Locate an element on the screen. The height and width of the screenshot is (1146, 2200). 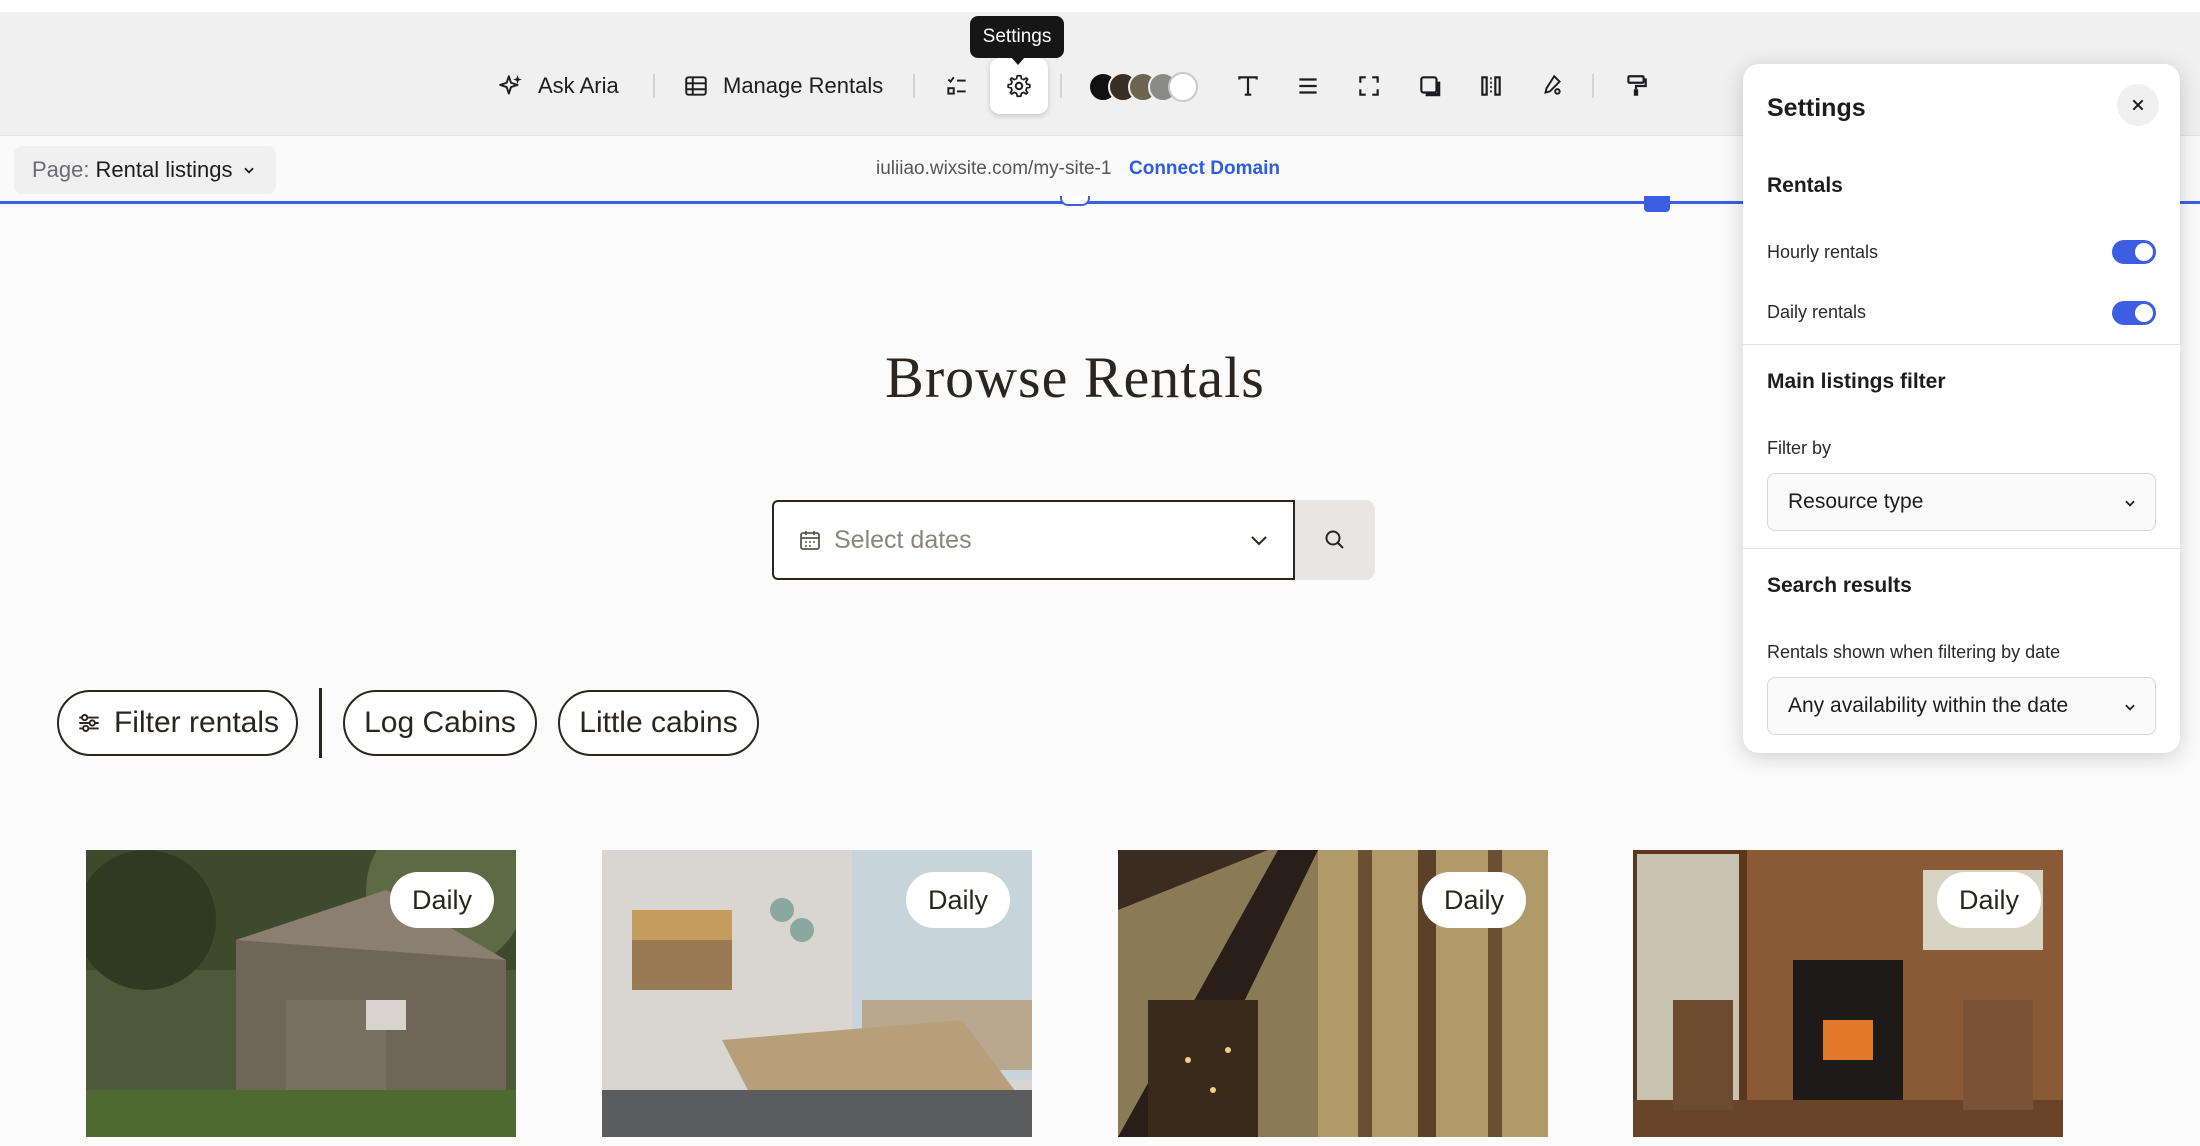
paint-roller-button is located at coordinates (1636, 86).